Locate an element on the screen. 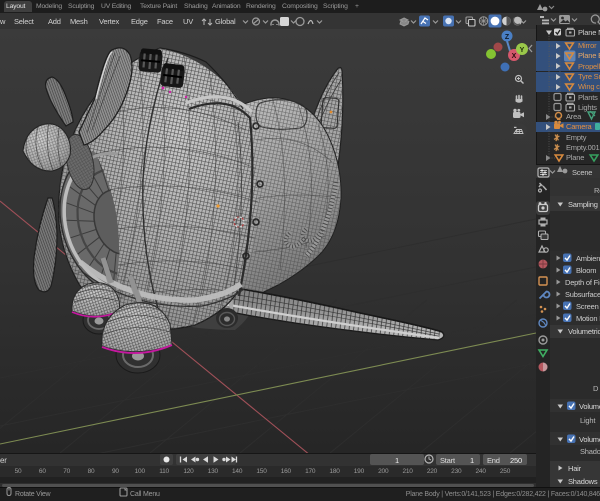  svg-text: Y is located at coordinates (522, 50).